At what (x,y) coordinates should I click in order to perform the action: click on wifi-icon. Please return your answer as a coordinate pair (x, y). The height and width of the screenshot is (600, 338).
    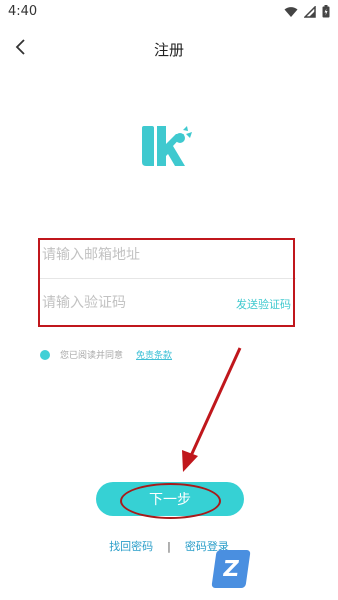
    Looking at the image, I should click on (291, 12).